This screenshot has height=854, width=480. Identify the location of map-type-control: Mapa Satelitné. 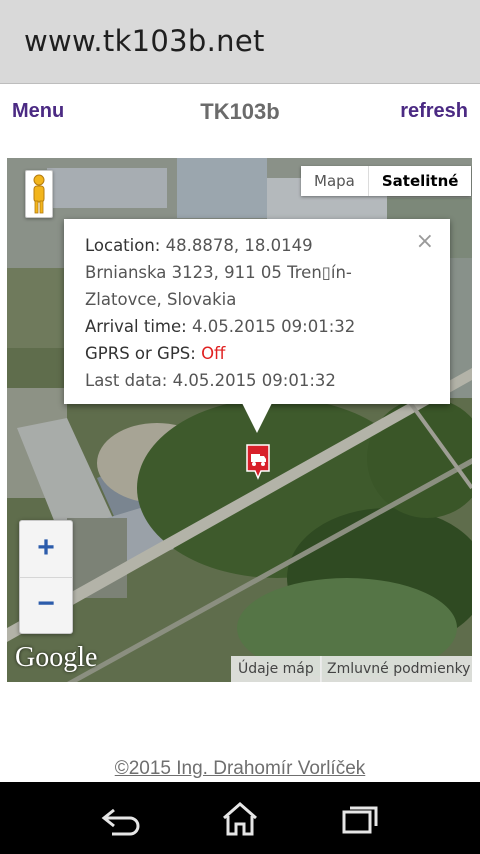
(386, 181).